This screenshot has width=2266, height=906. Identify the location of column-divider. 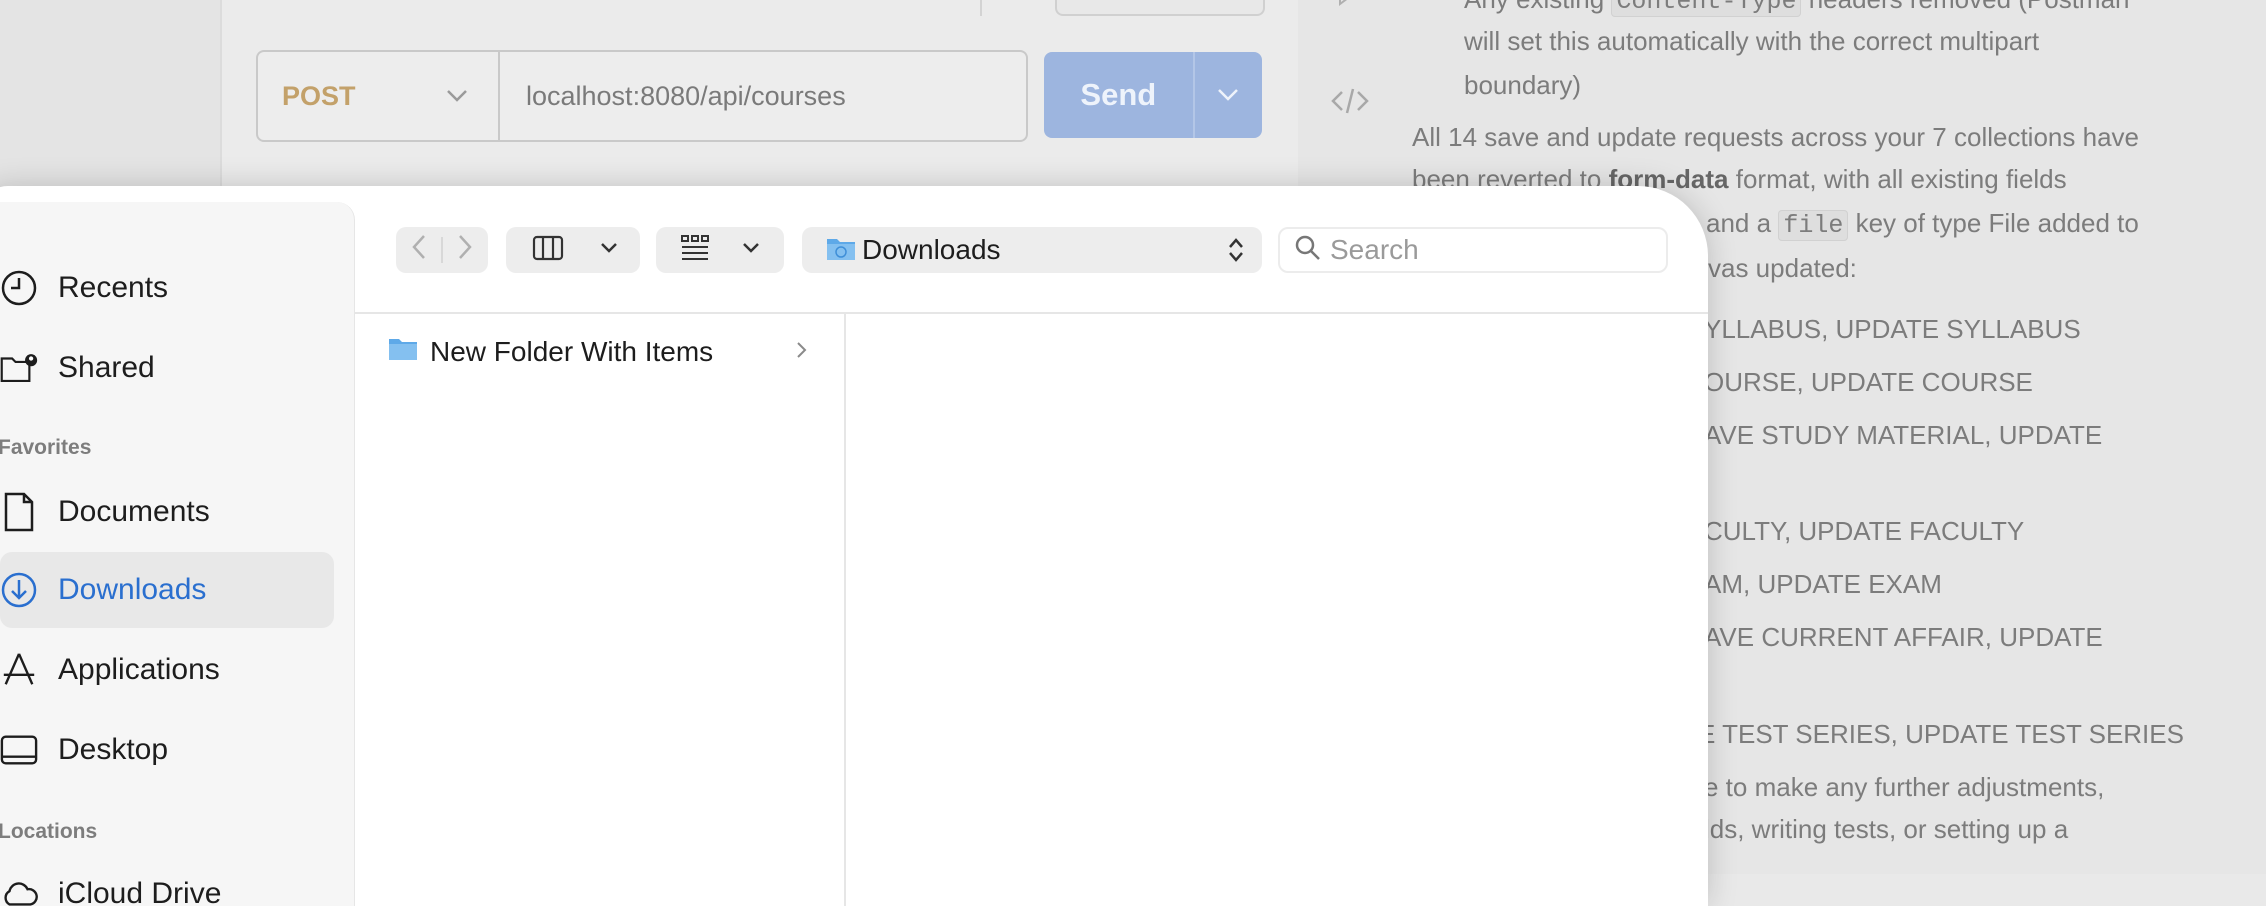
(845, 610).